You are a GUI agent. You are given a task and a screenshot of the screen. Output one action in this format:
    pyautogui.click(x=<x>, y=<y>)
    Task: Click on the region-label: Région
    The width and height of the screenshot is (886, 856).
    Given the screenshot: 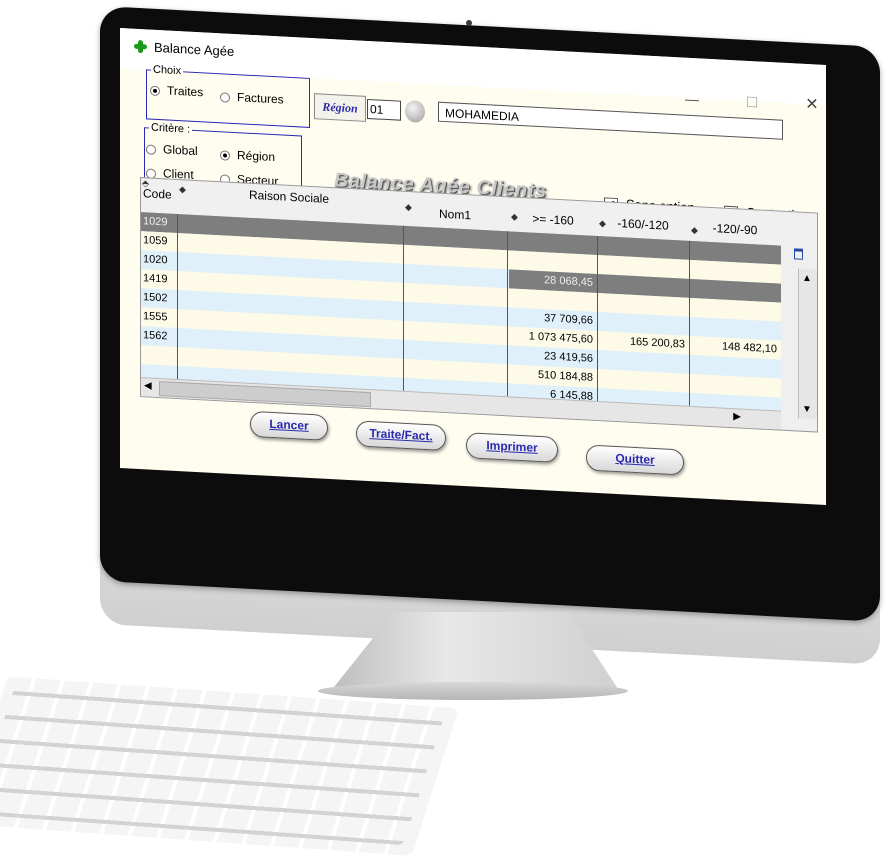 What is the action you would take?
    pyautogui.click(x=340, y=107)
    